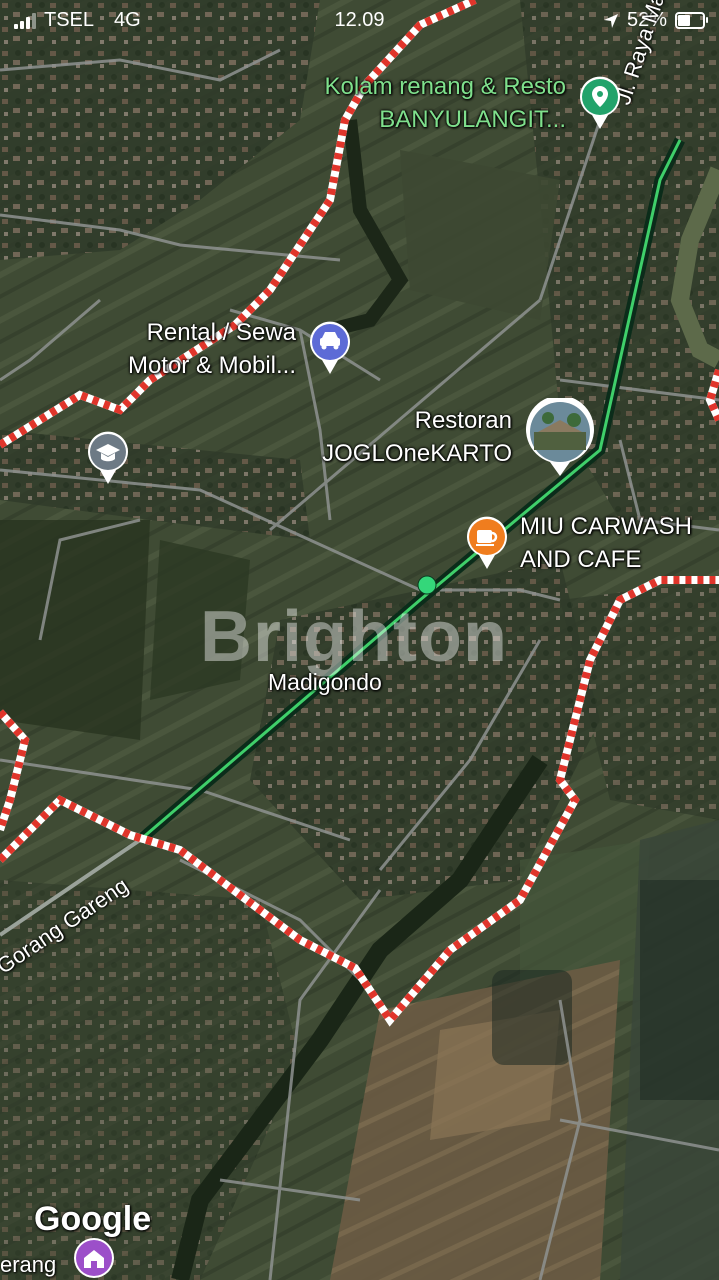 The height and width of the screenshot is (1280, 719). Describe the element at coordinates (445, 86) in the screenshot. I see `place-name-line1: Kolam renang & Resto` at that location.